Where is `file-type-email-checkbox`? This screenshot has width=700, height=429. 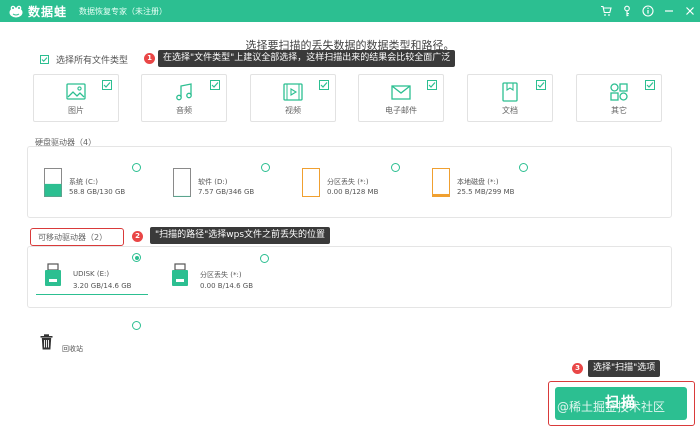
file-type-email-checkbox is located at coordinates (432, 85).